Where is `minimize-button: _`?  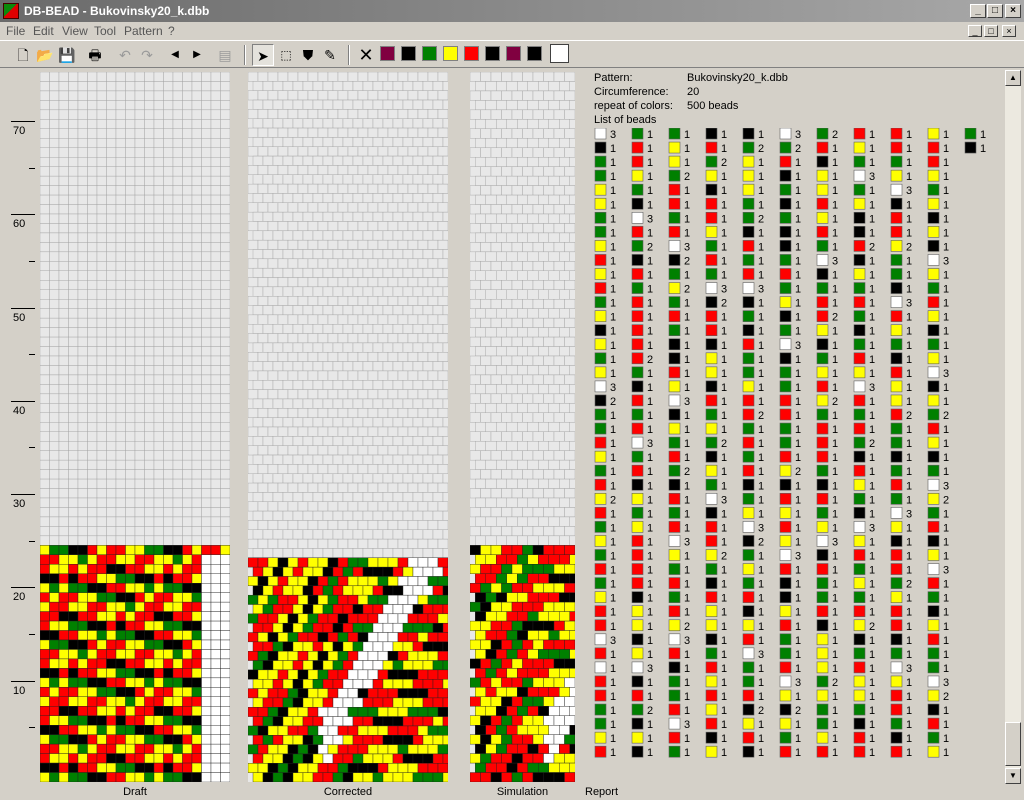 minimize-button: _ is located at coordinates (978, 11).